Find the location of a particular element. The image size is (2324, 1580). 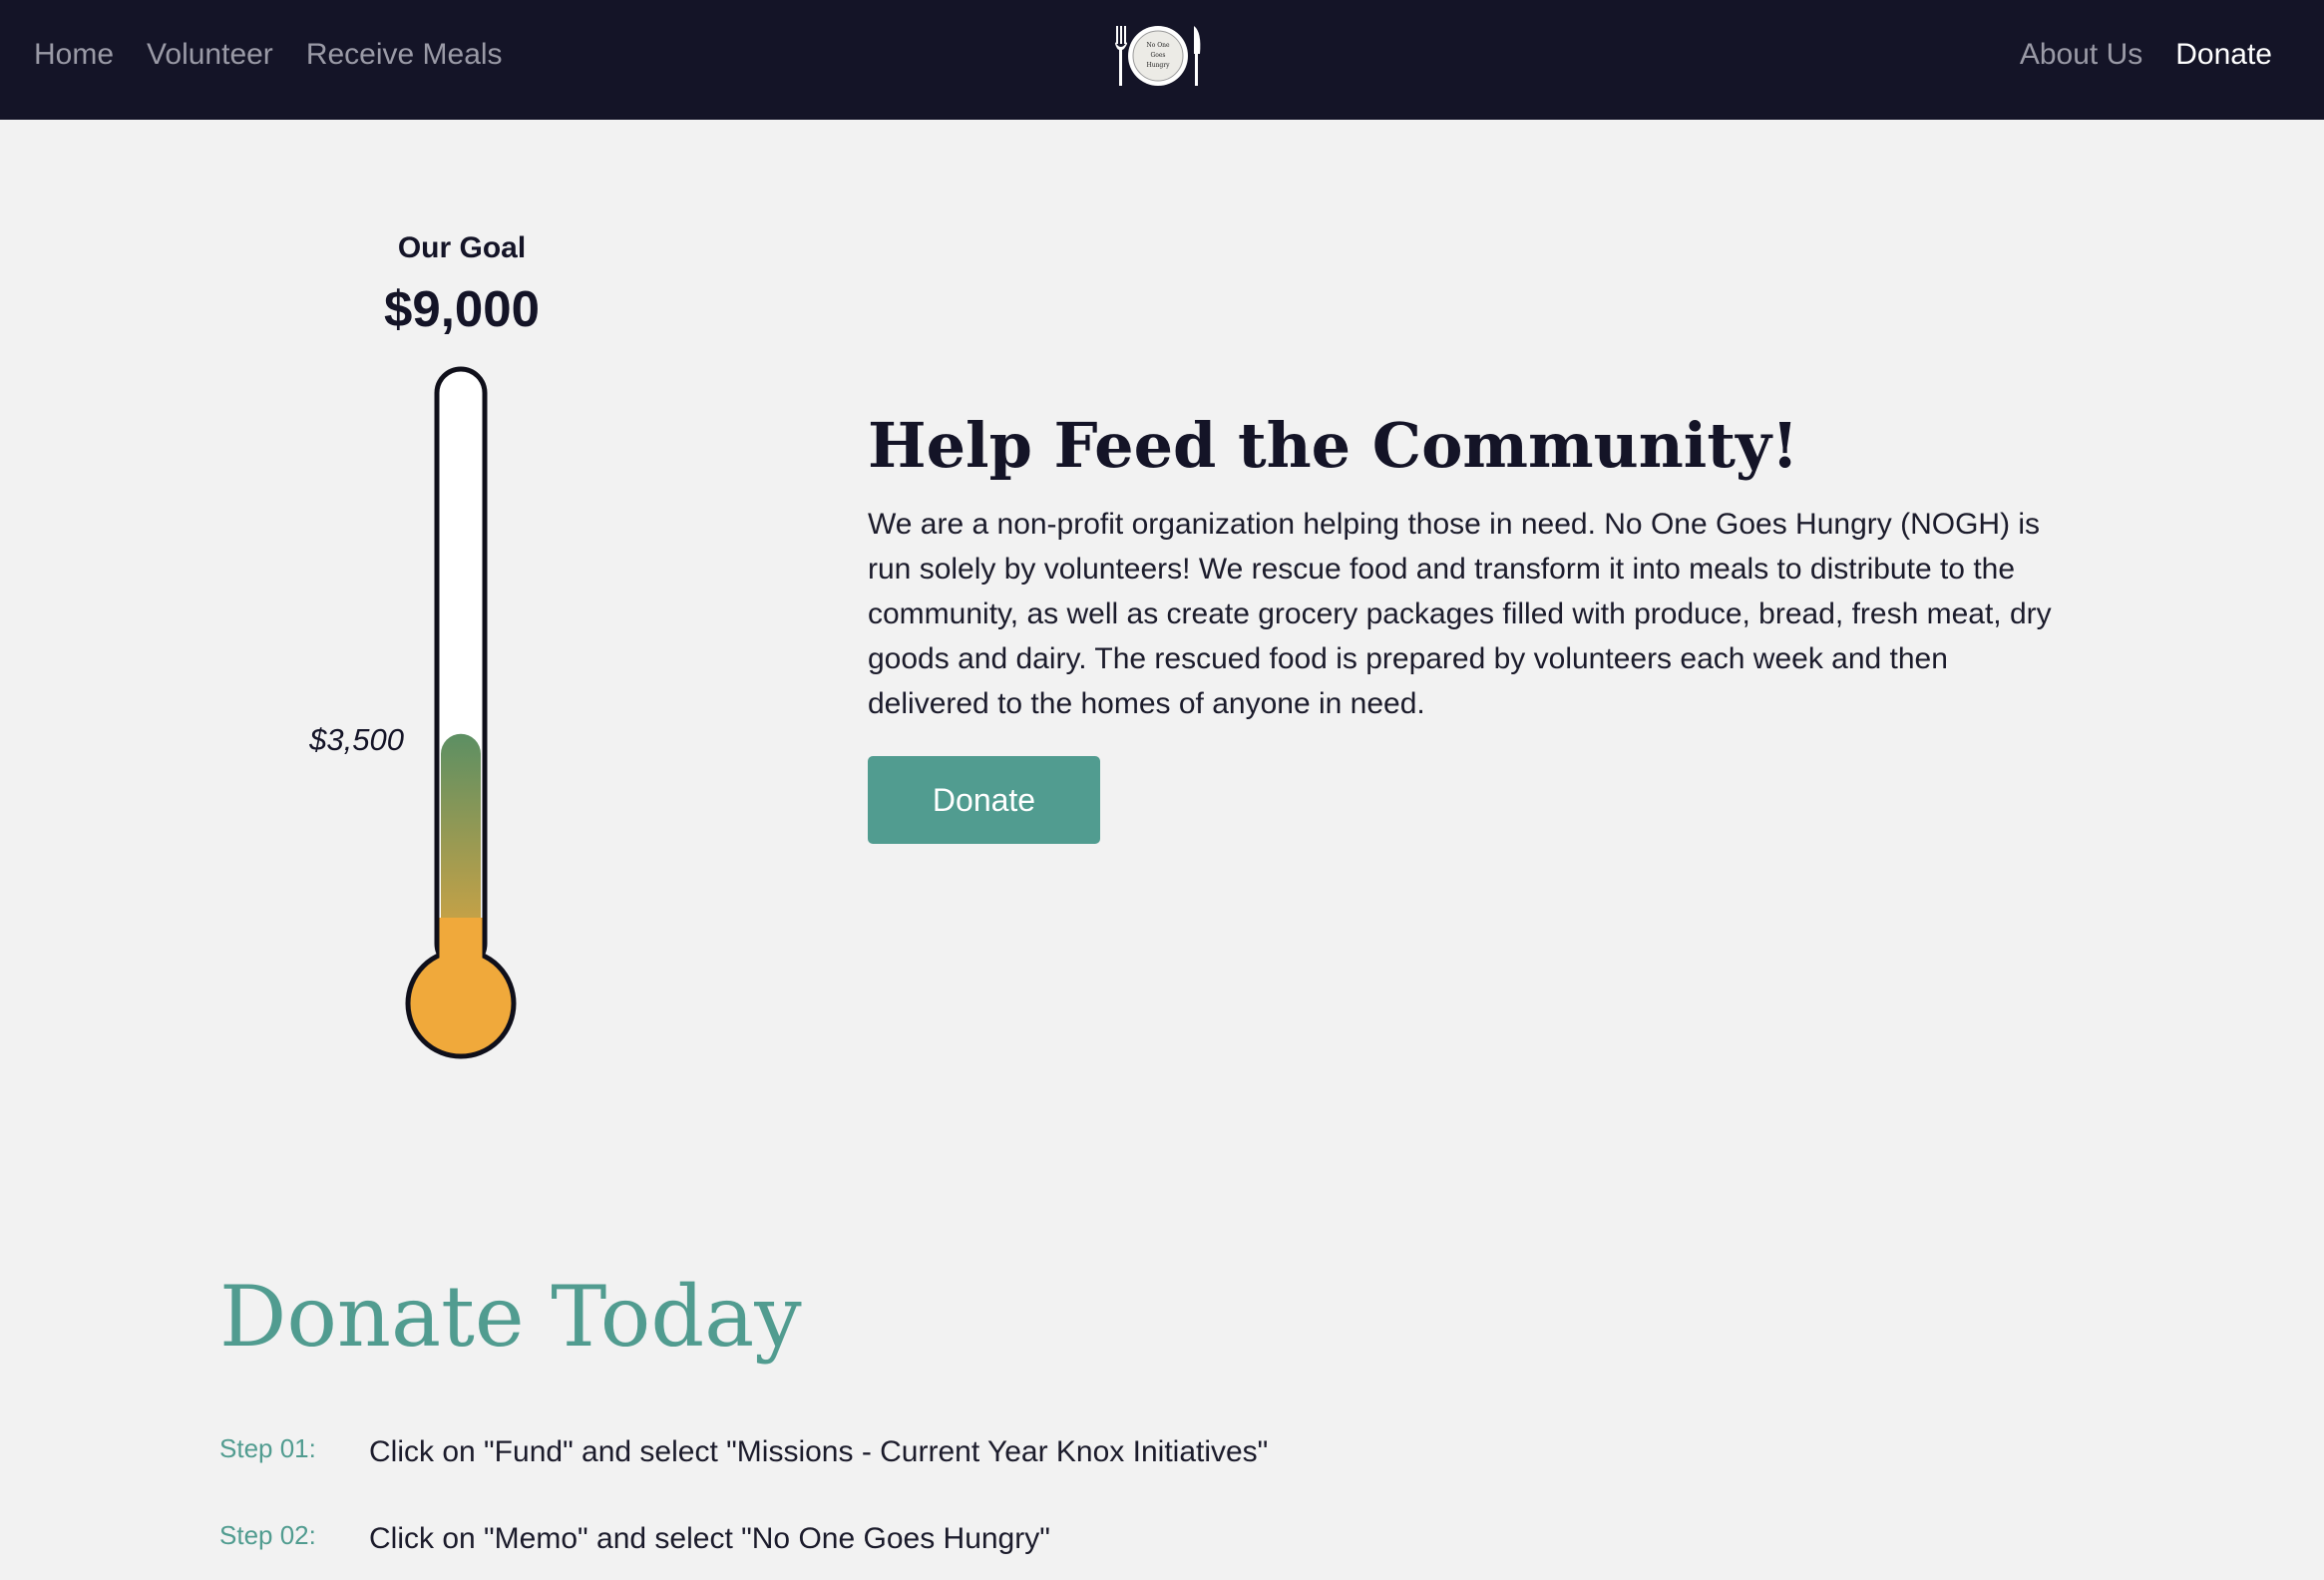

nav-link-home: Home is located at coordinates (74, 55).